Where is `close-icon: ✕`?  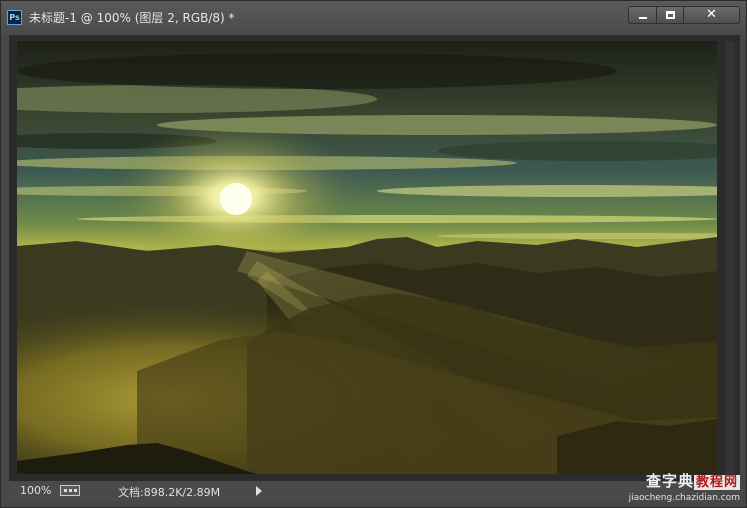
close-icon: ✕ is located at coordinates (711, 14).